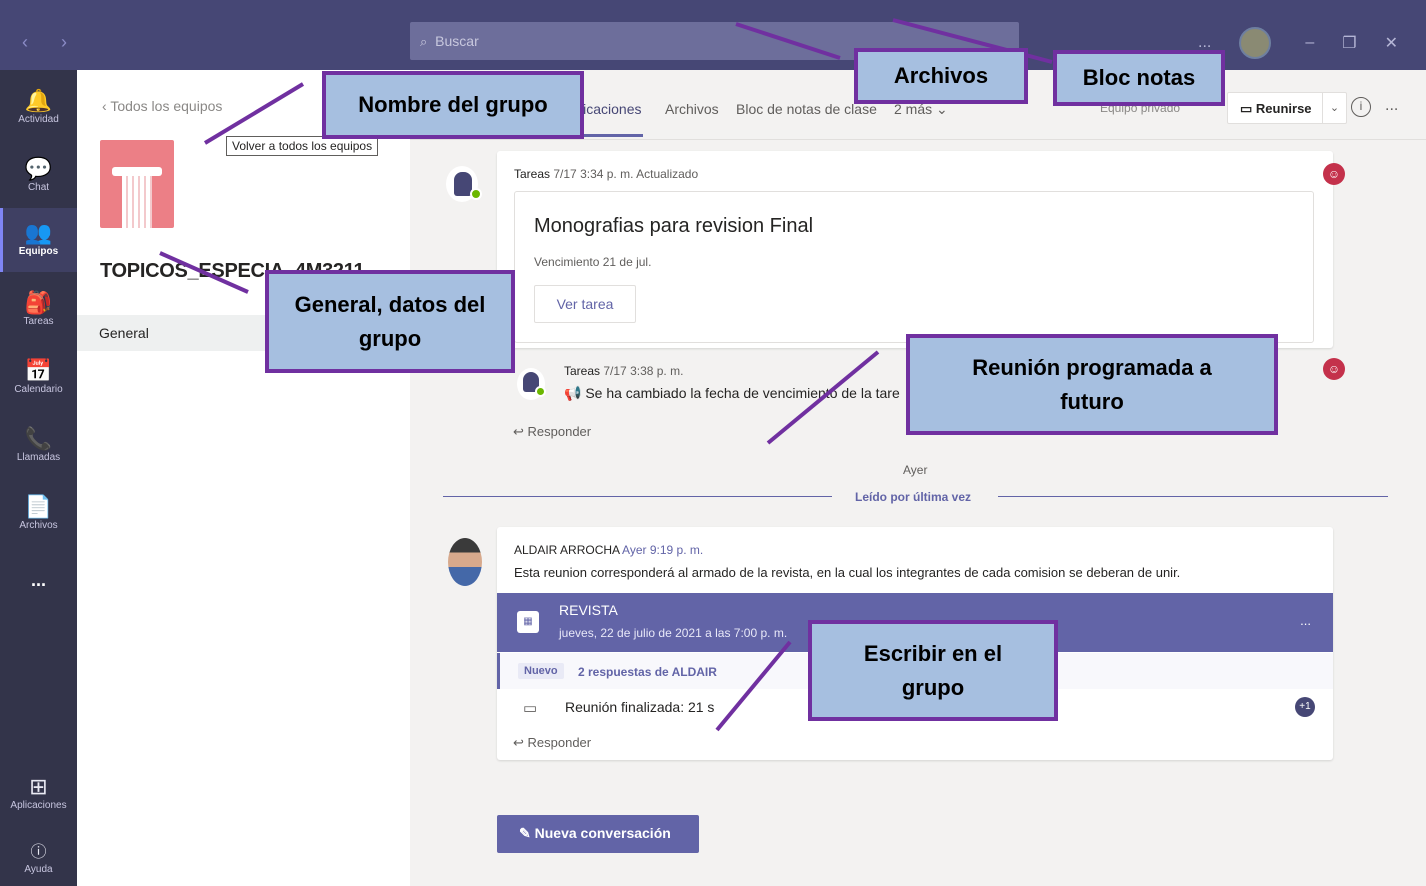  I want to click on calendar-icon: ▦, so click(528, 622).